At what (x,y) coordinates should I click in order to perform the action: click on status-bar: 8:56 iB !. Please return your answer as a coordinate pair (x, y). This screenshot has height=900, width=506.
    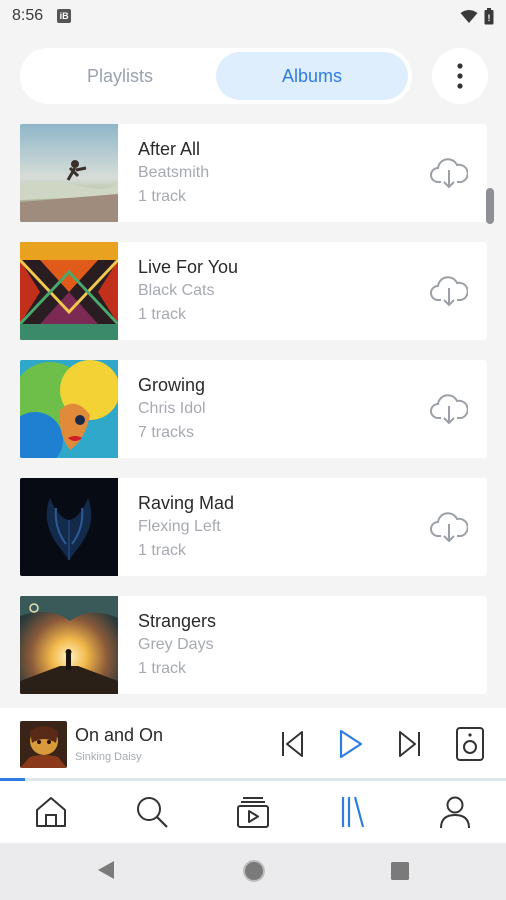
    Looking at the image, I should click on (253, 16).